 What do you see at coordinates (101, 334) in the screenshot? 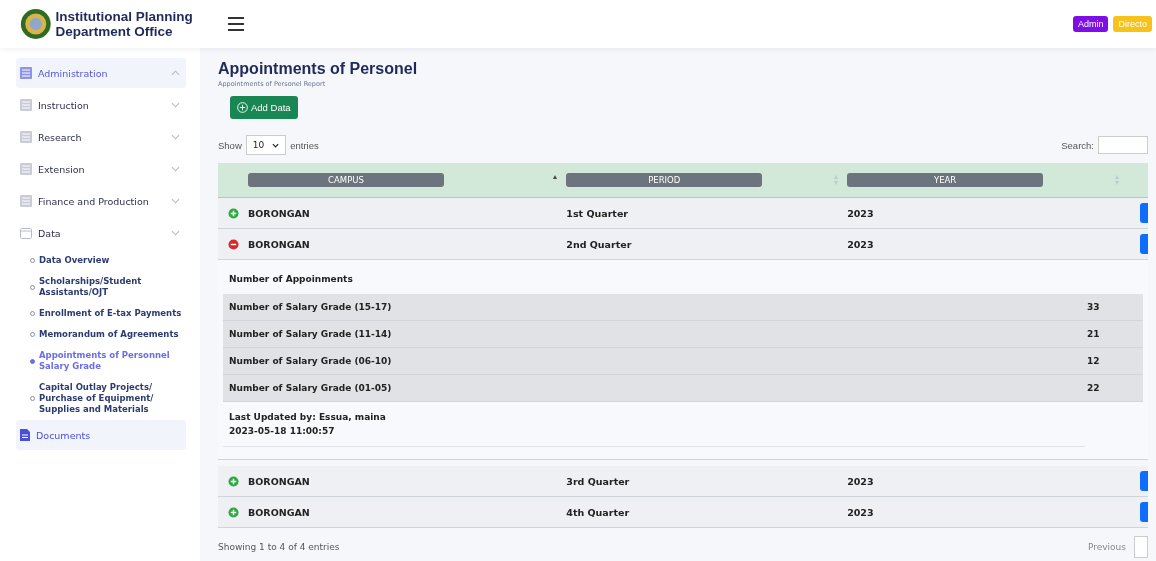
I see `sidebar-subitem: Memorandum of Agreements` at bounding box center [101, 334].